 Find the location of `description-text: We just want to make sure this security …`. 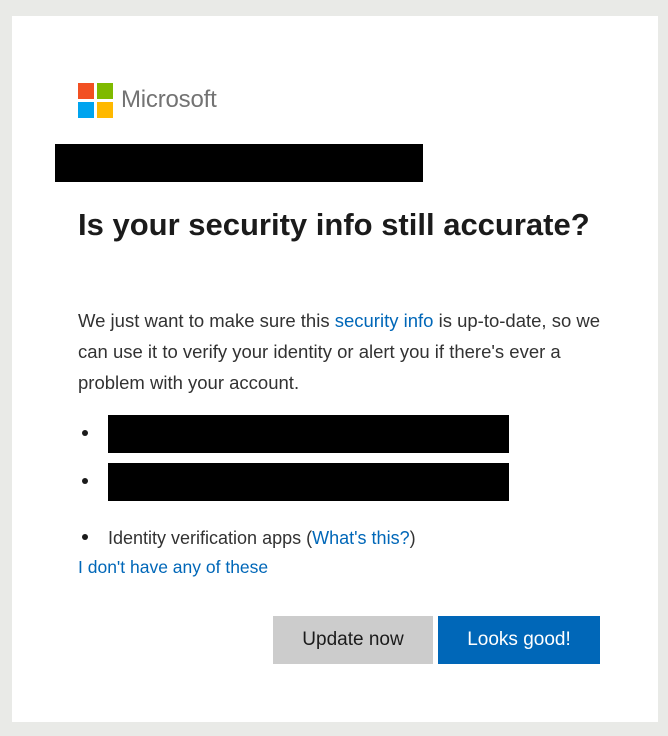

description-text: We just want to make sure this security … is located at coordinates (343, 351).